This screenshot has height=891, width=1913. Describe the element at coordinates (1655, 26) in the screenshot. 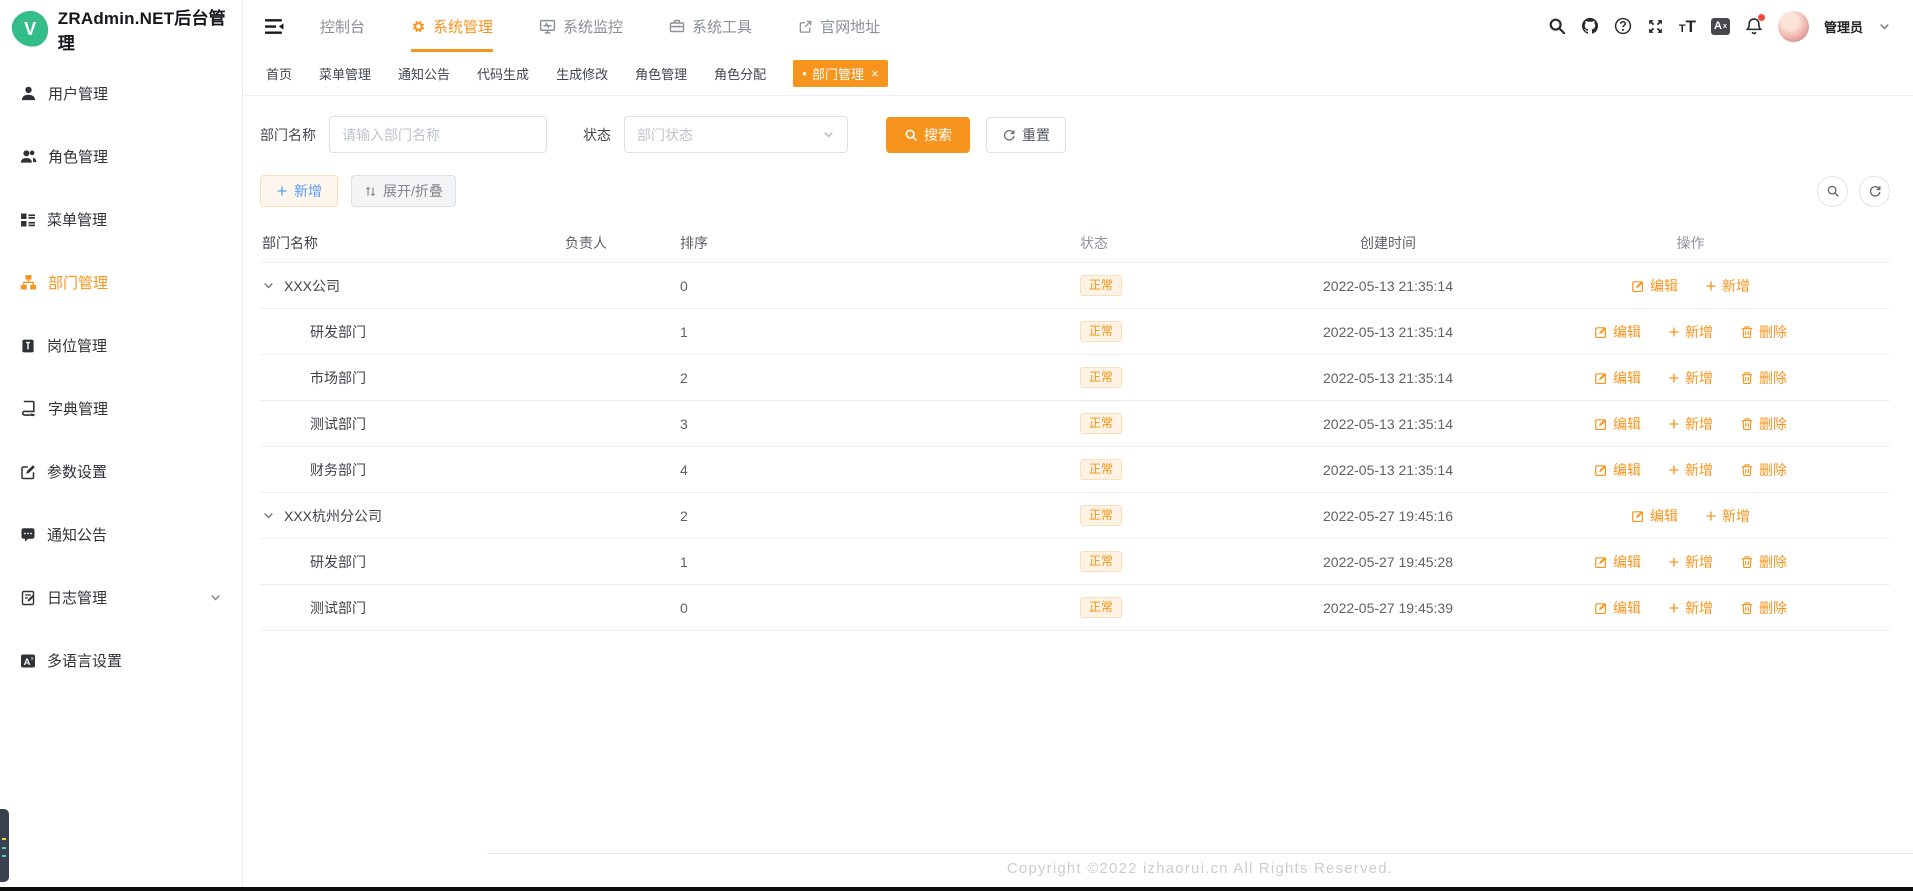

I see `fullscreen-icon` at that location.